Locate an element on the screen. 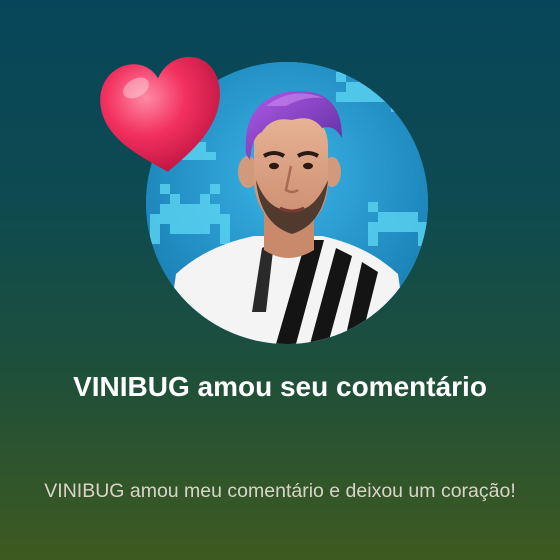 The width and height of the screenshot is (560, 560). heart-icon is located at coordinates (162, 117).